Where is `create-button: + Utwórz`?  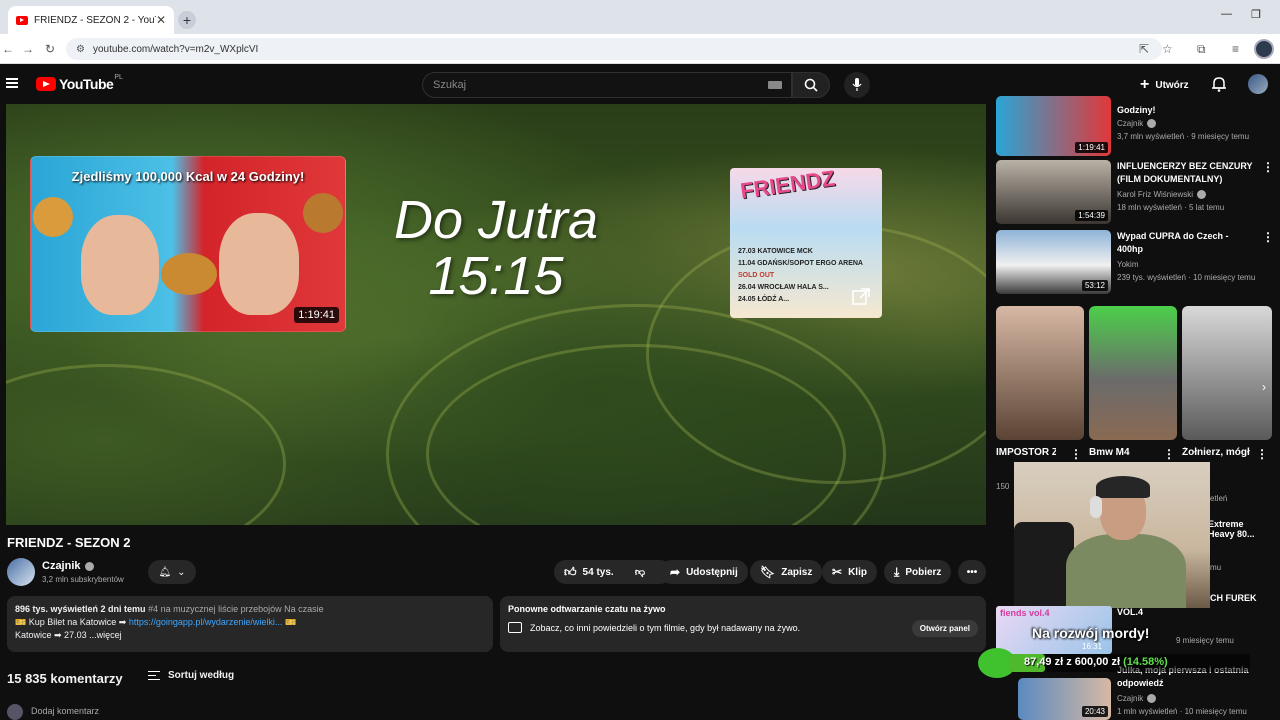 create-button: + Utwórz is located at coordinates (1164, 85).